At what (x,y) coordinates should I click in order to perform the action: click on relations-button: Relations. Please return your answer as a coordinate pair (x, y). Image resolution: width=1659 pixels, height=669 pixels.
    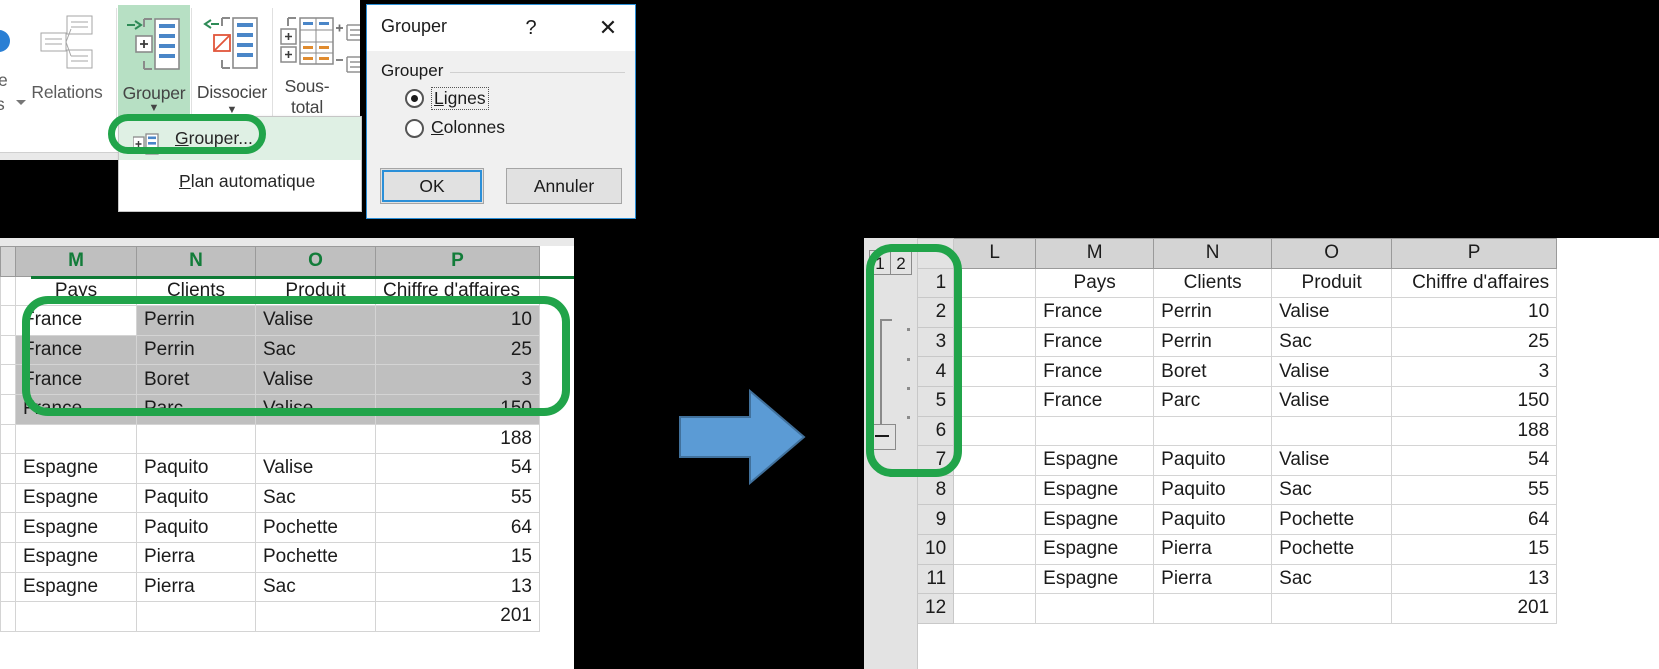
    Looking at the image, I should click on (67, 72).